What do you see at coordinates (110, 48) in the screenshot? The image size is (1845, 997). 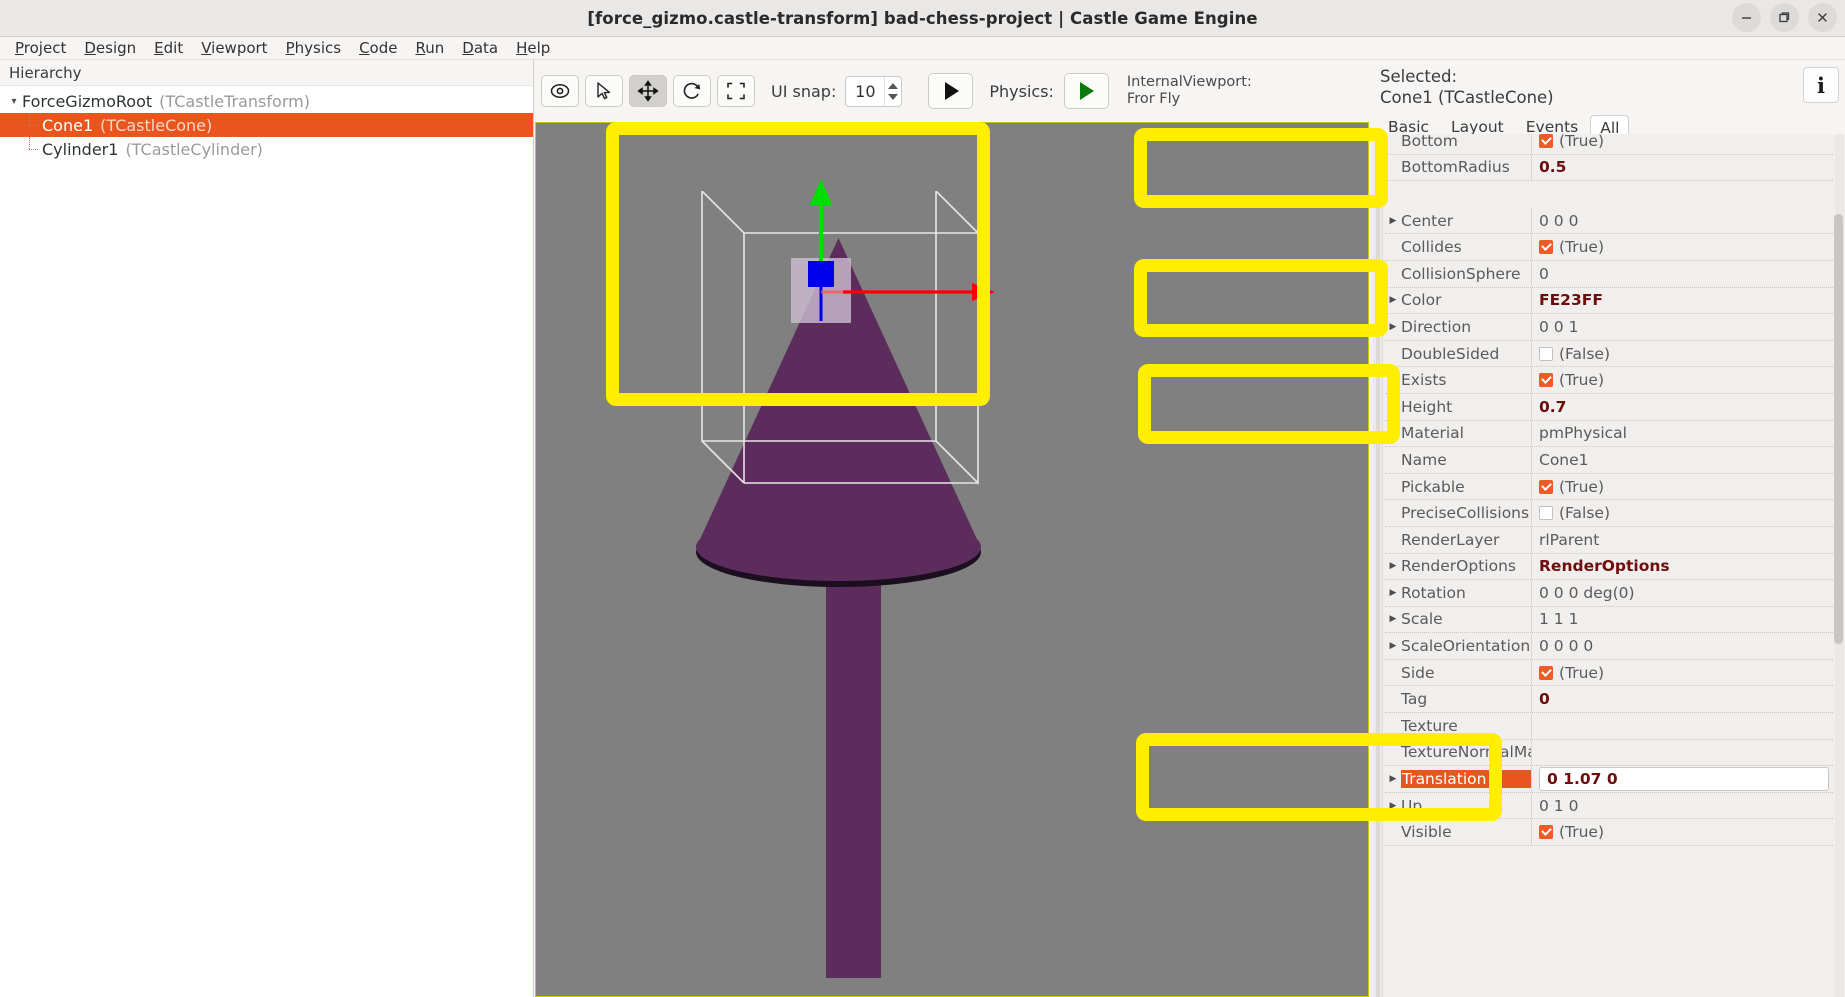 I see `menu-item-design: Design` at bounding box center [110, 48].